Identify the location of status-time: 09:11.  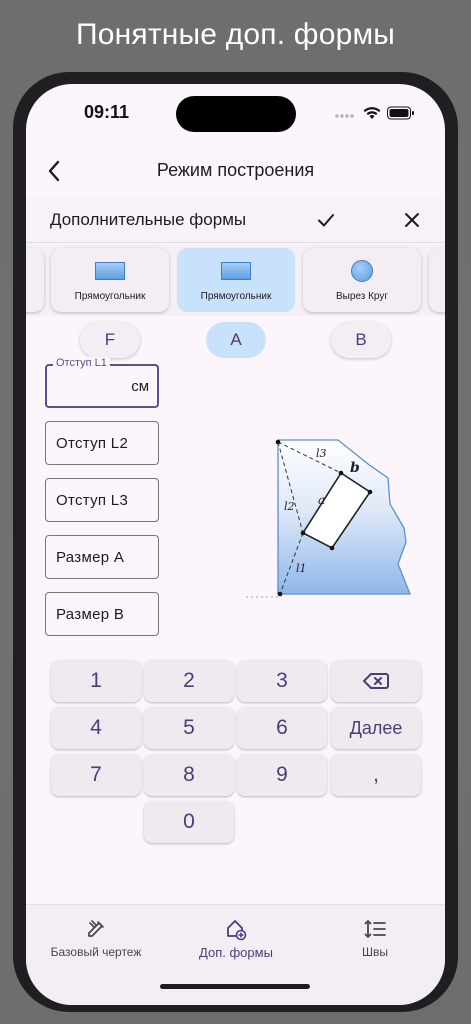
(107, 112).